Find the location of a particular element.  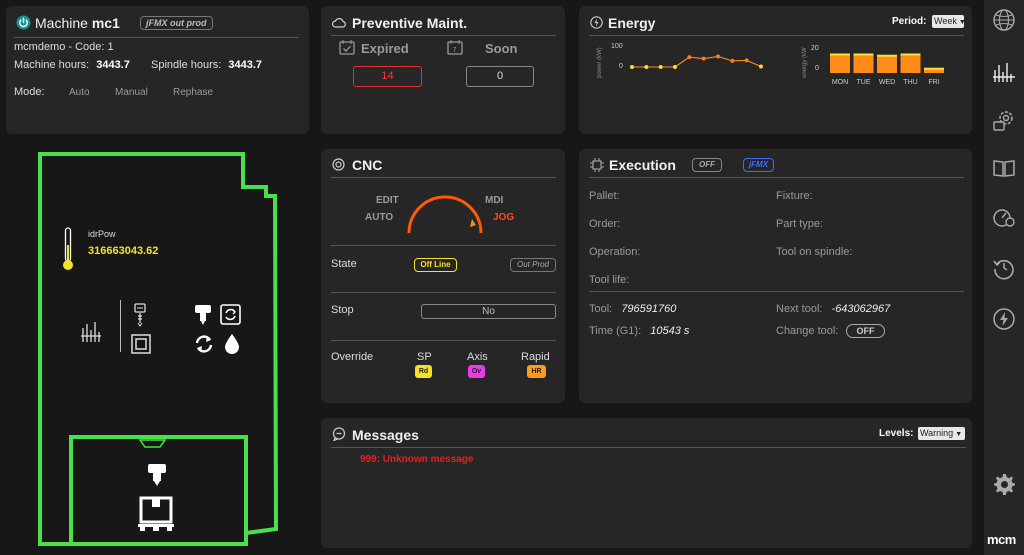

spindle-hours-value: 3443.7 is located at coordinates (245, 65).